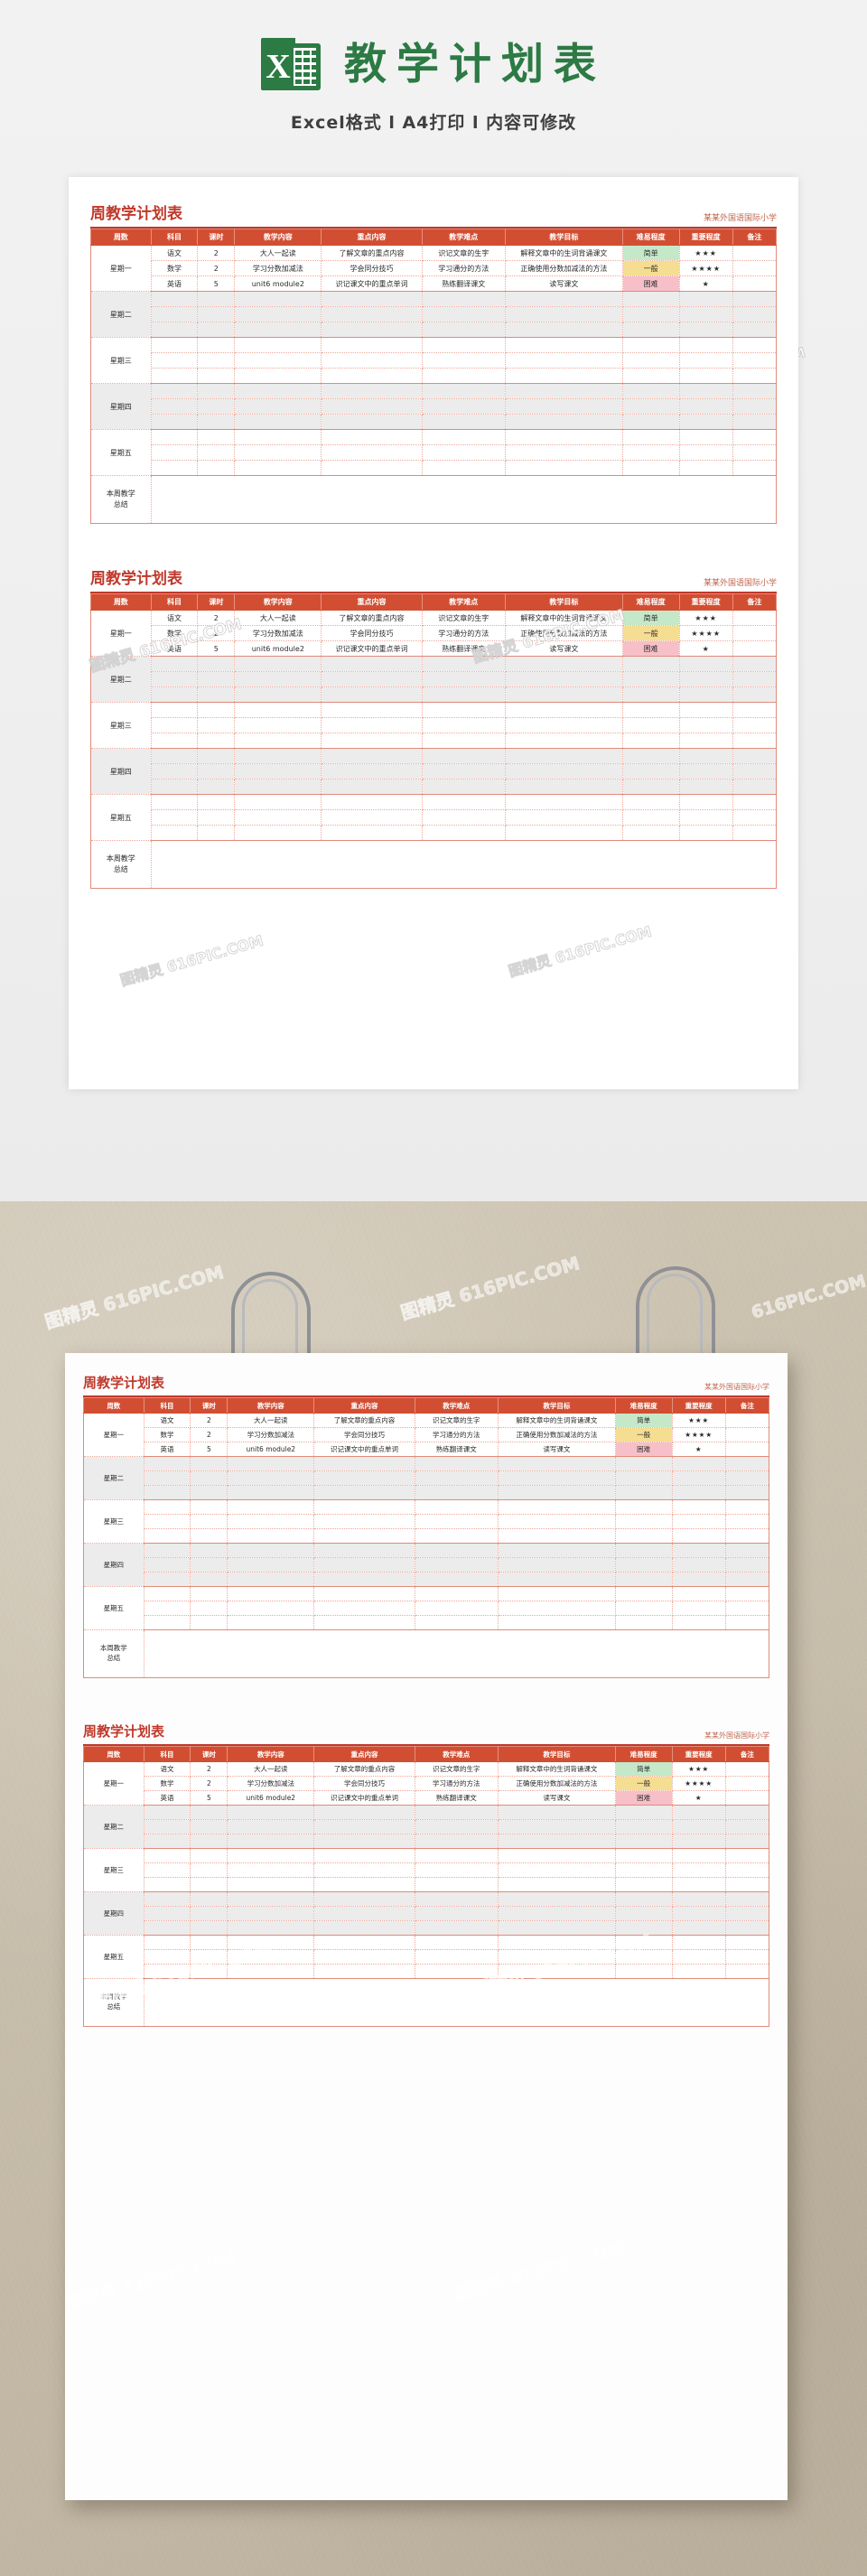  I want to click on cell-goals: 解释文章中的生词背诵课文, so click(557, 1420).